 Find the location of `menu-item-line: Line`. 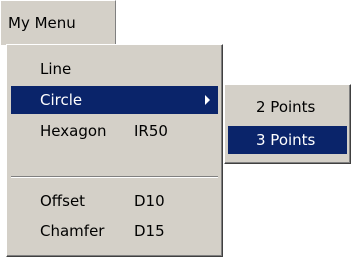

menu-item-line: Line is located at coordinates (114, 69).